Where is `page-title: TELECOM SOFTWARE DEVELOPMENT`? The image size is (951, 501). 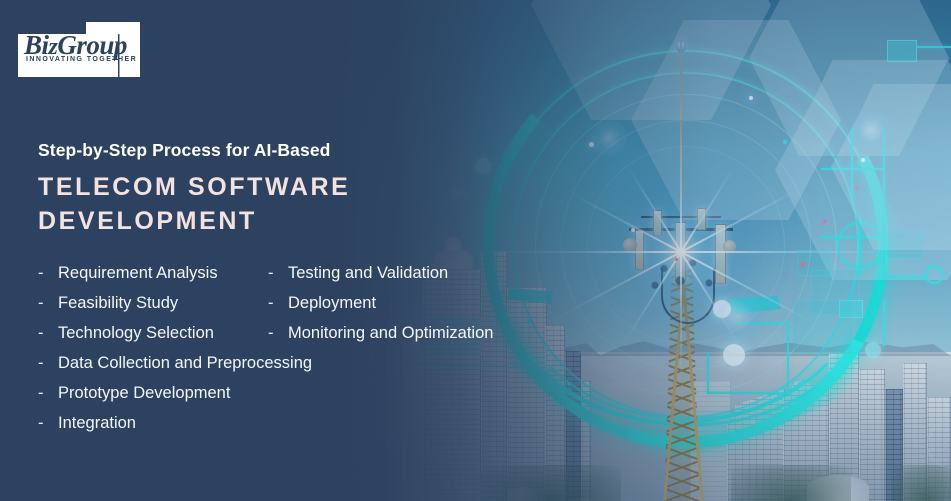 page-title: TELECOM SOFTWARE DEVELOPMENT is located at coordinates (248, 204).